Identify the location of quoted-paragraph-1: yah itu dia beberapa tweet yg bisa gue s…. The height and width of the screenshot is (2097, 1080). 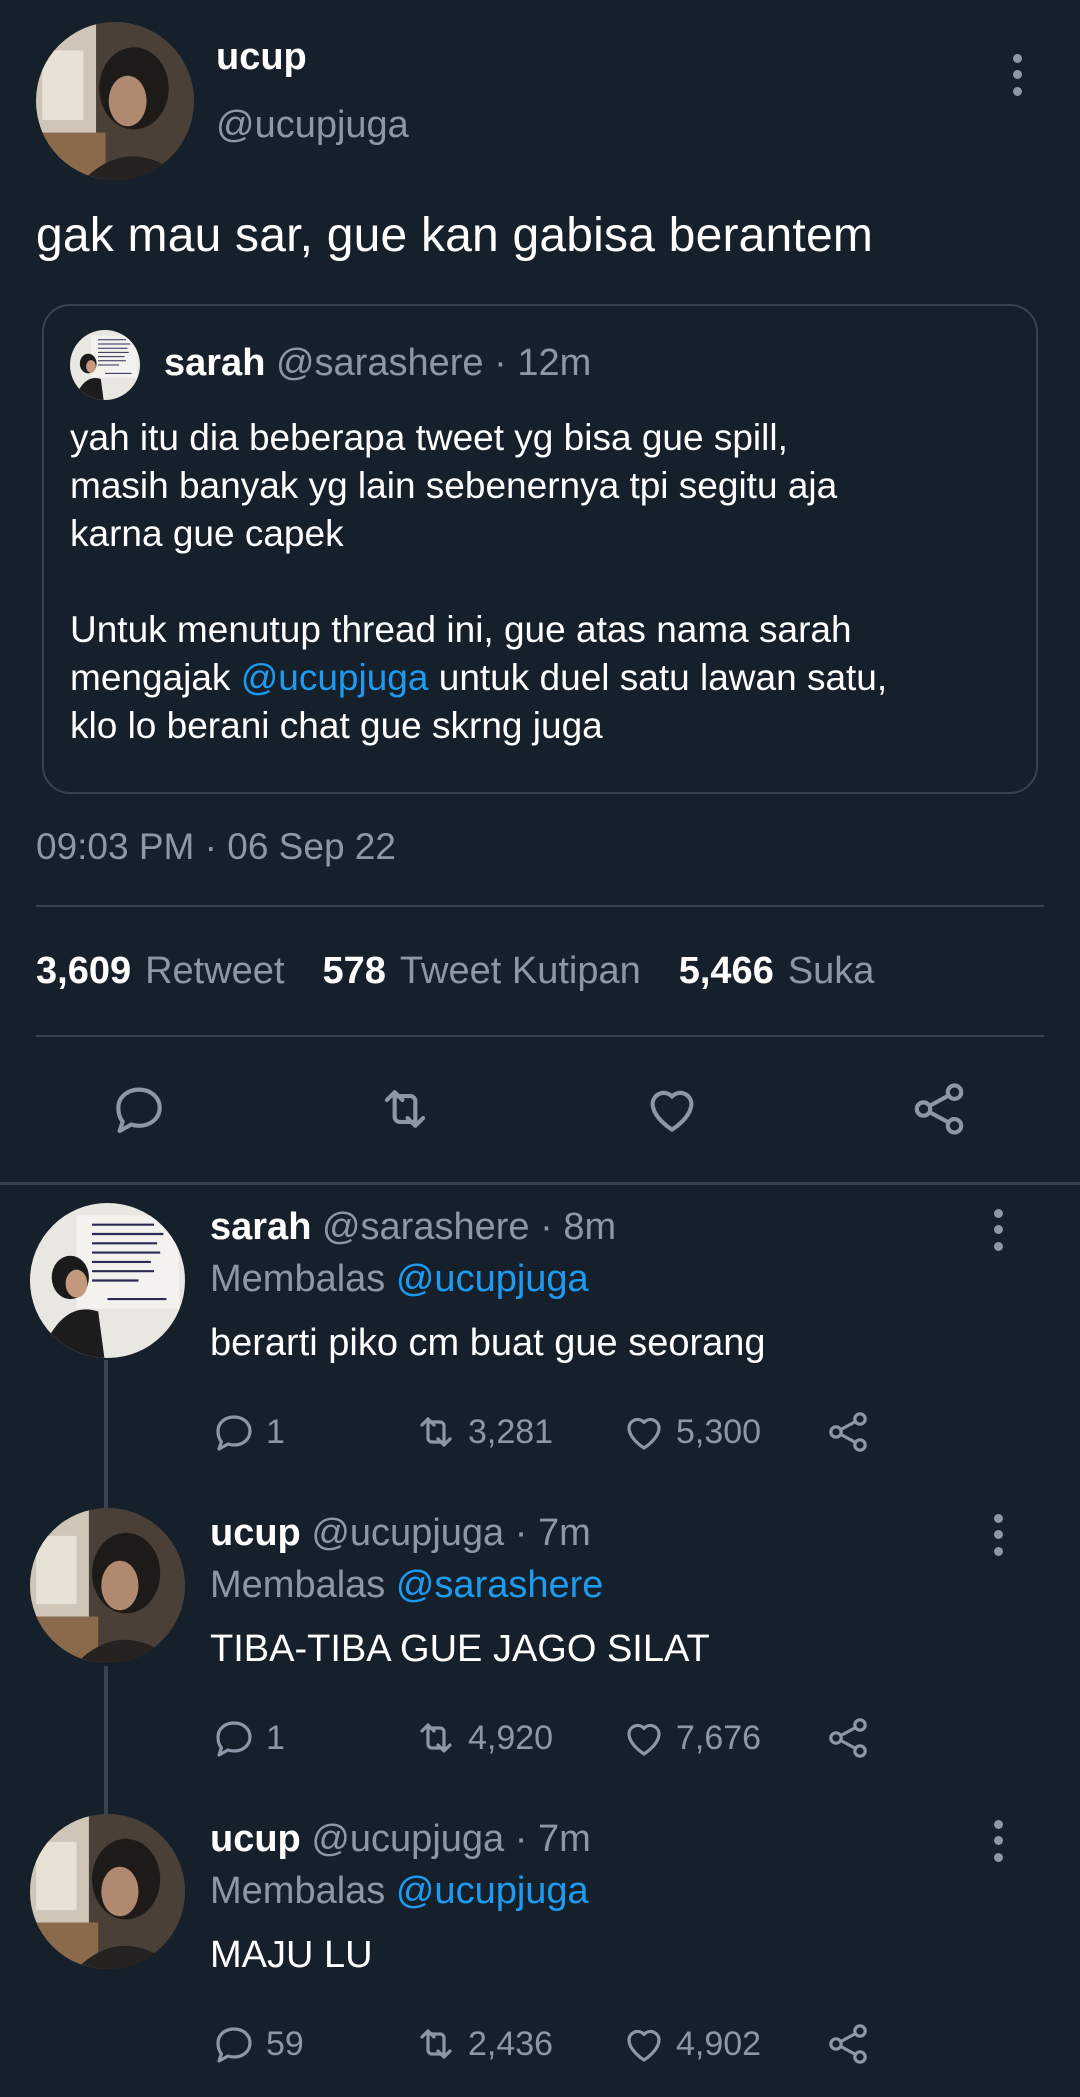
(454, 485).